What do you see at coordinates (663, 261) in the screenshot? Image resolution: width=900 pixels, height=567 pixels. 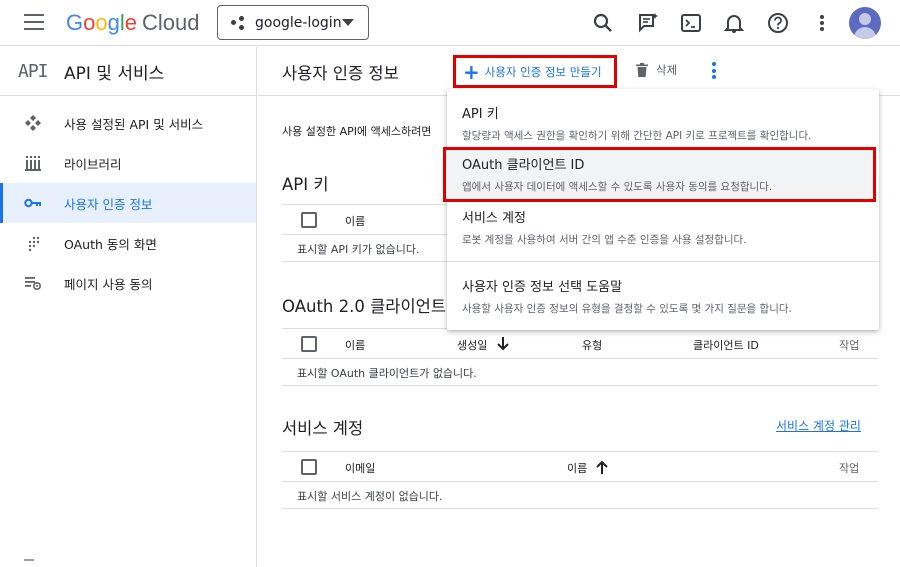 I see `menu-divider` at bounding box center [663, 261].